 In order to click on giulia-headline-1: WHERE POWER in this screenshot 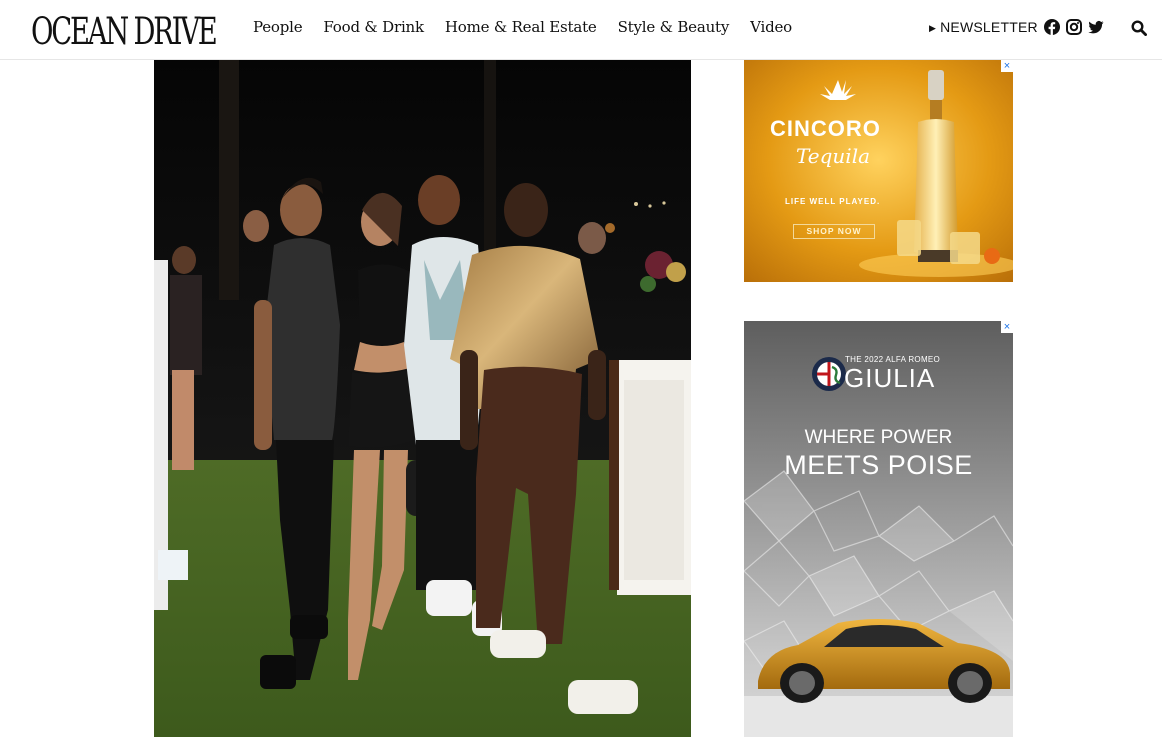, I will do `click(878, 437)`.